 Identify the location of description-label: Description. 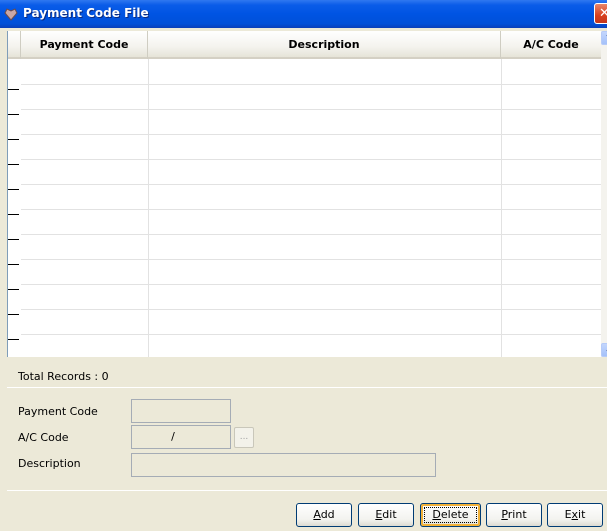
(49, 463).